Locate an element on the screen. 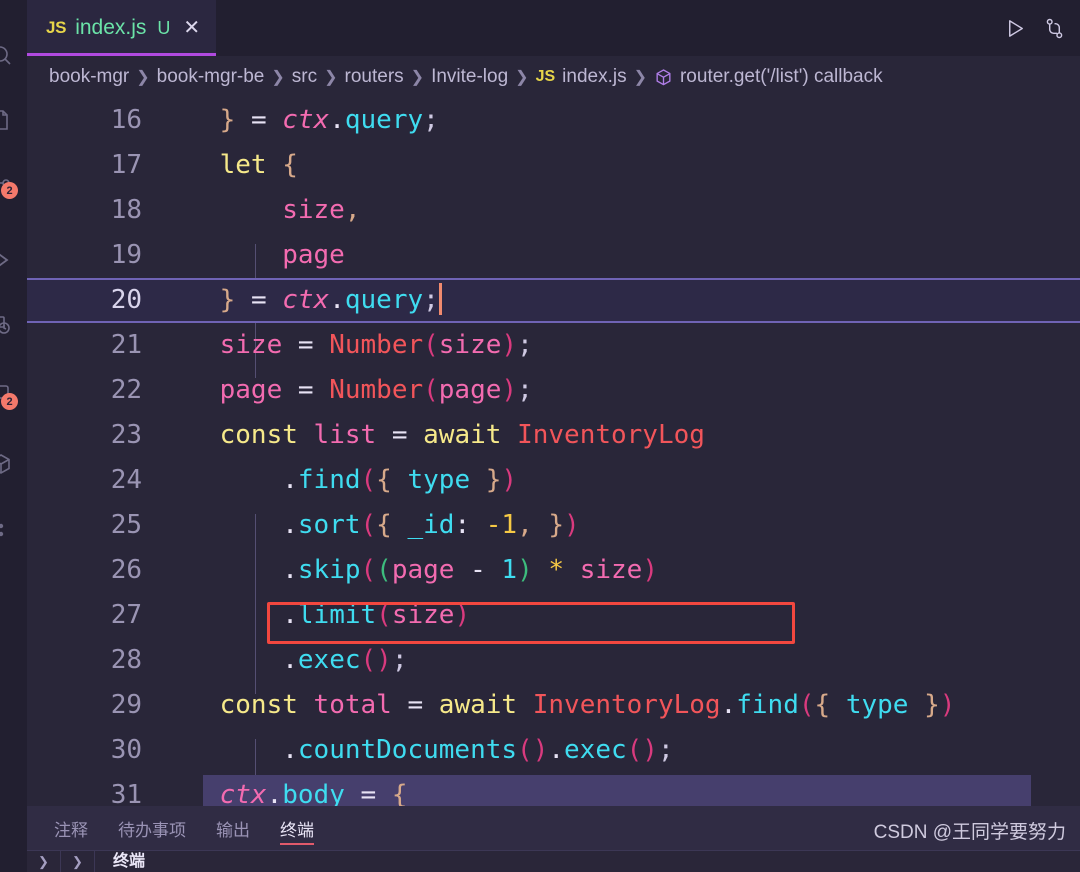  run-and-debug-icon is located at coordinates (8, 260).